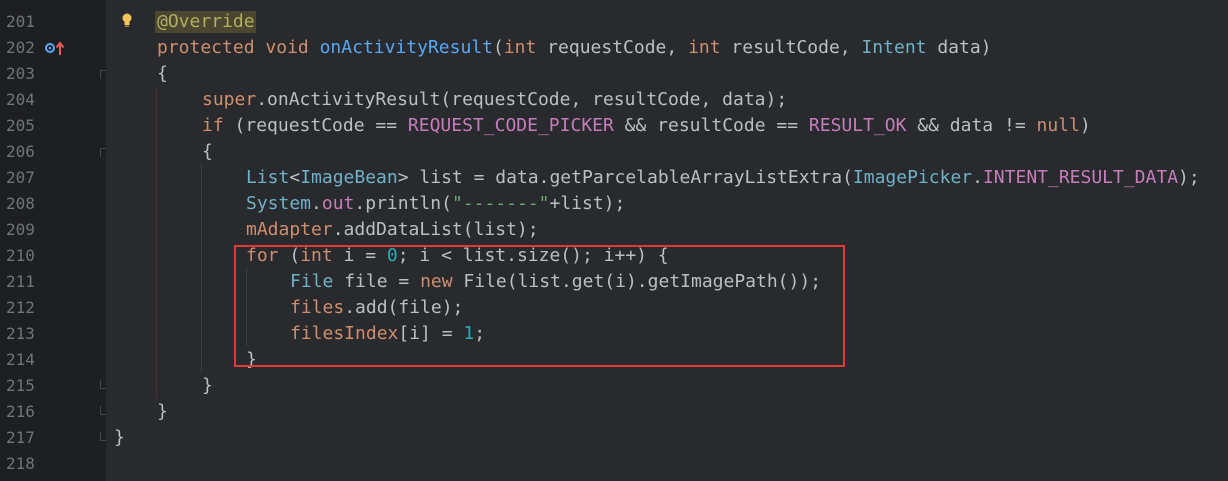 The height and width of the screenshot is (481, 1228). What do you see at coordinates (55, 48) in the screenshot?
I see `override-up-arrow-icon` at bounding box center [55, 48].